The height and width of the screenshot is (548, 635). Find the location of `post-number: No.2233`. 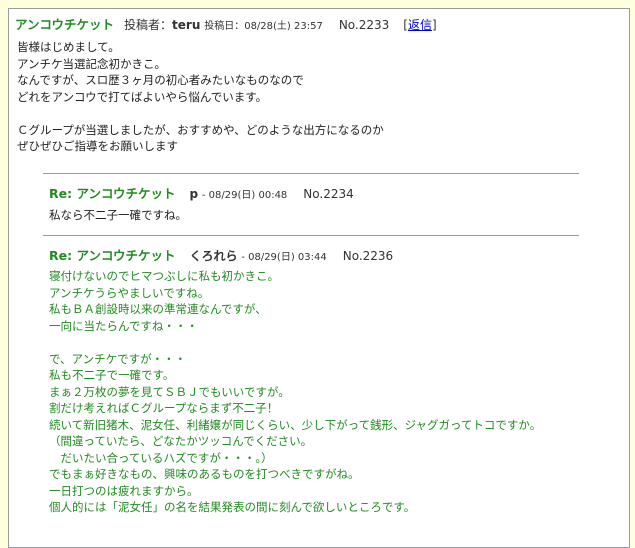

post-number: No.2233 is located at coordinates (364, 25).